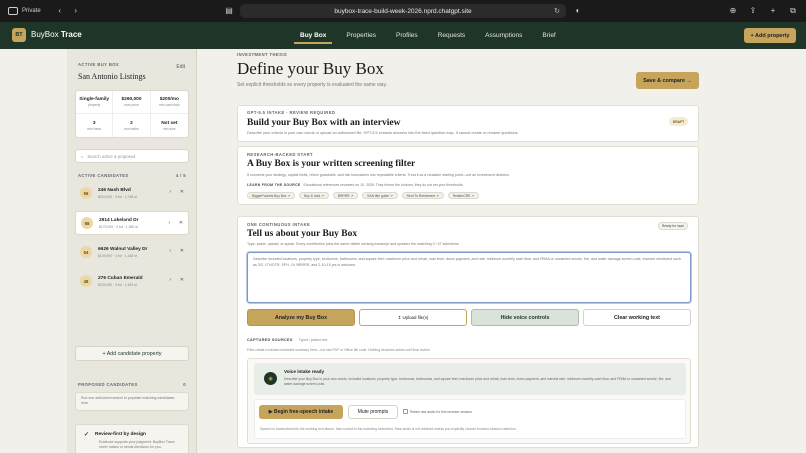 The height and width of the screenshot is (453, 806). I want to click on app-logo: BT, so click(19, 35).